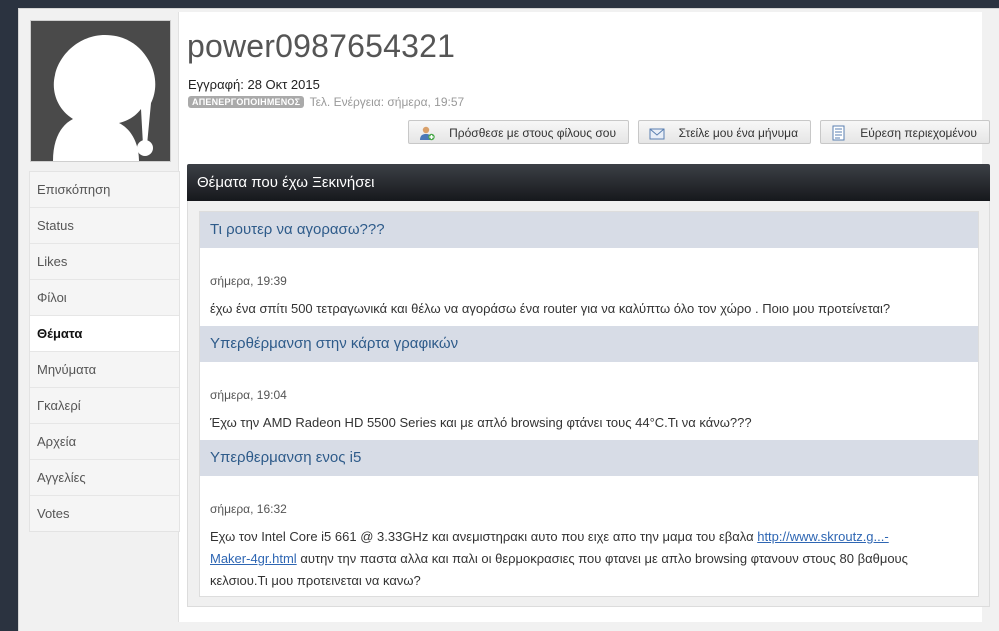  Describe the element at coordinates (532, 133) in the screenshot. I see `add-friend-label: Πρόσθεσε με στους φίλους σου` at that location.